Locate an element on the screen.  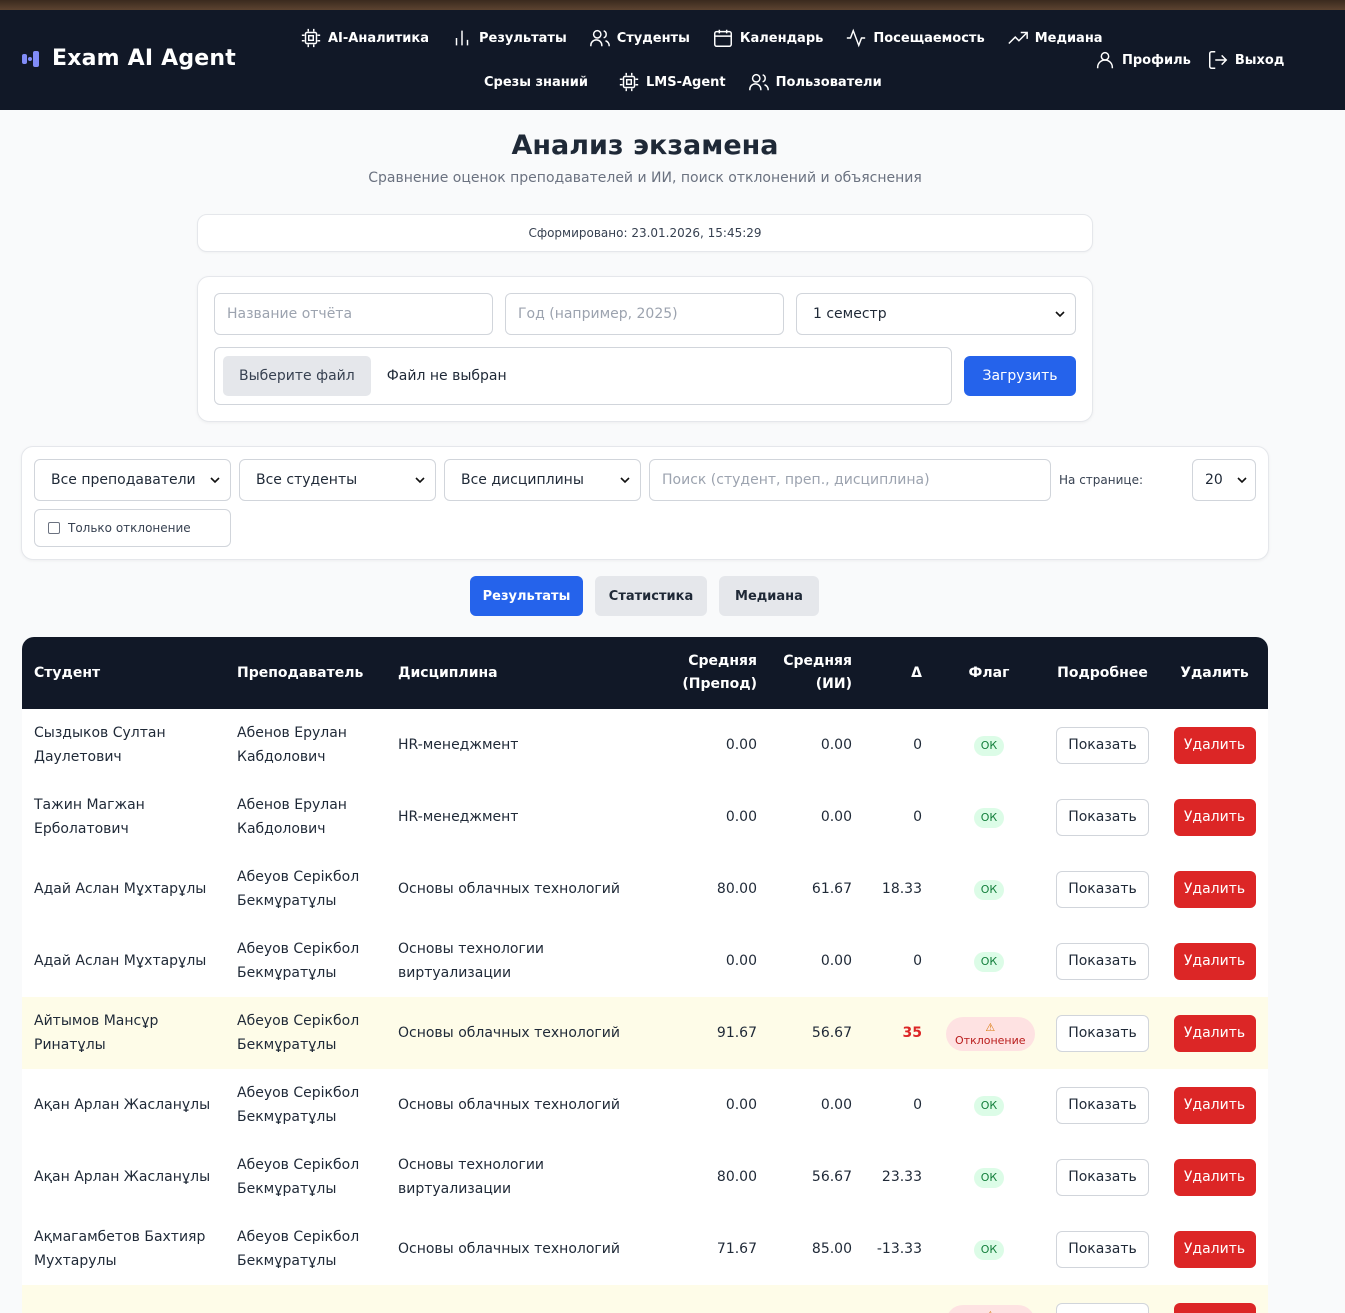
cell-student: Сыздыков Султан Даулетович is located at coordinates (100, 745).